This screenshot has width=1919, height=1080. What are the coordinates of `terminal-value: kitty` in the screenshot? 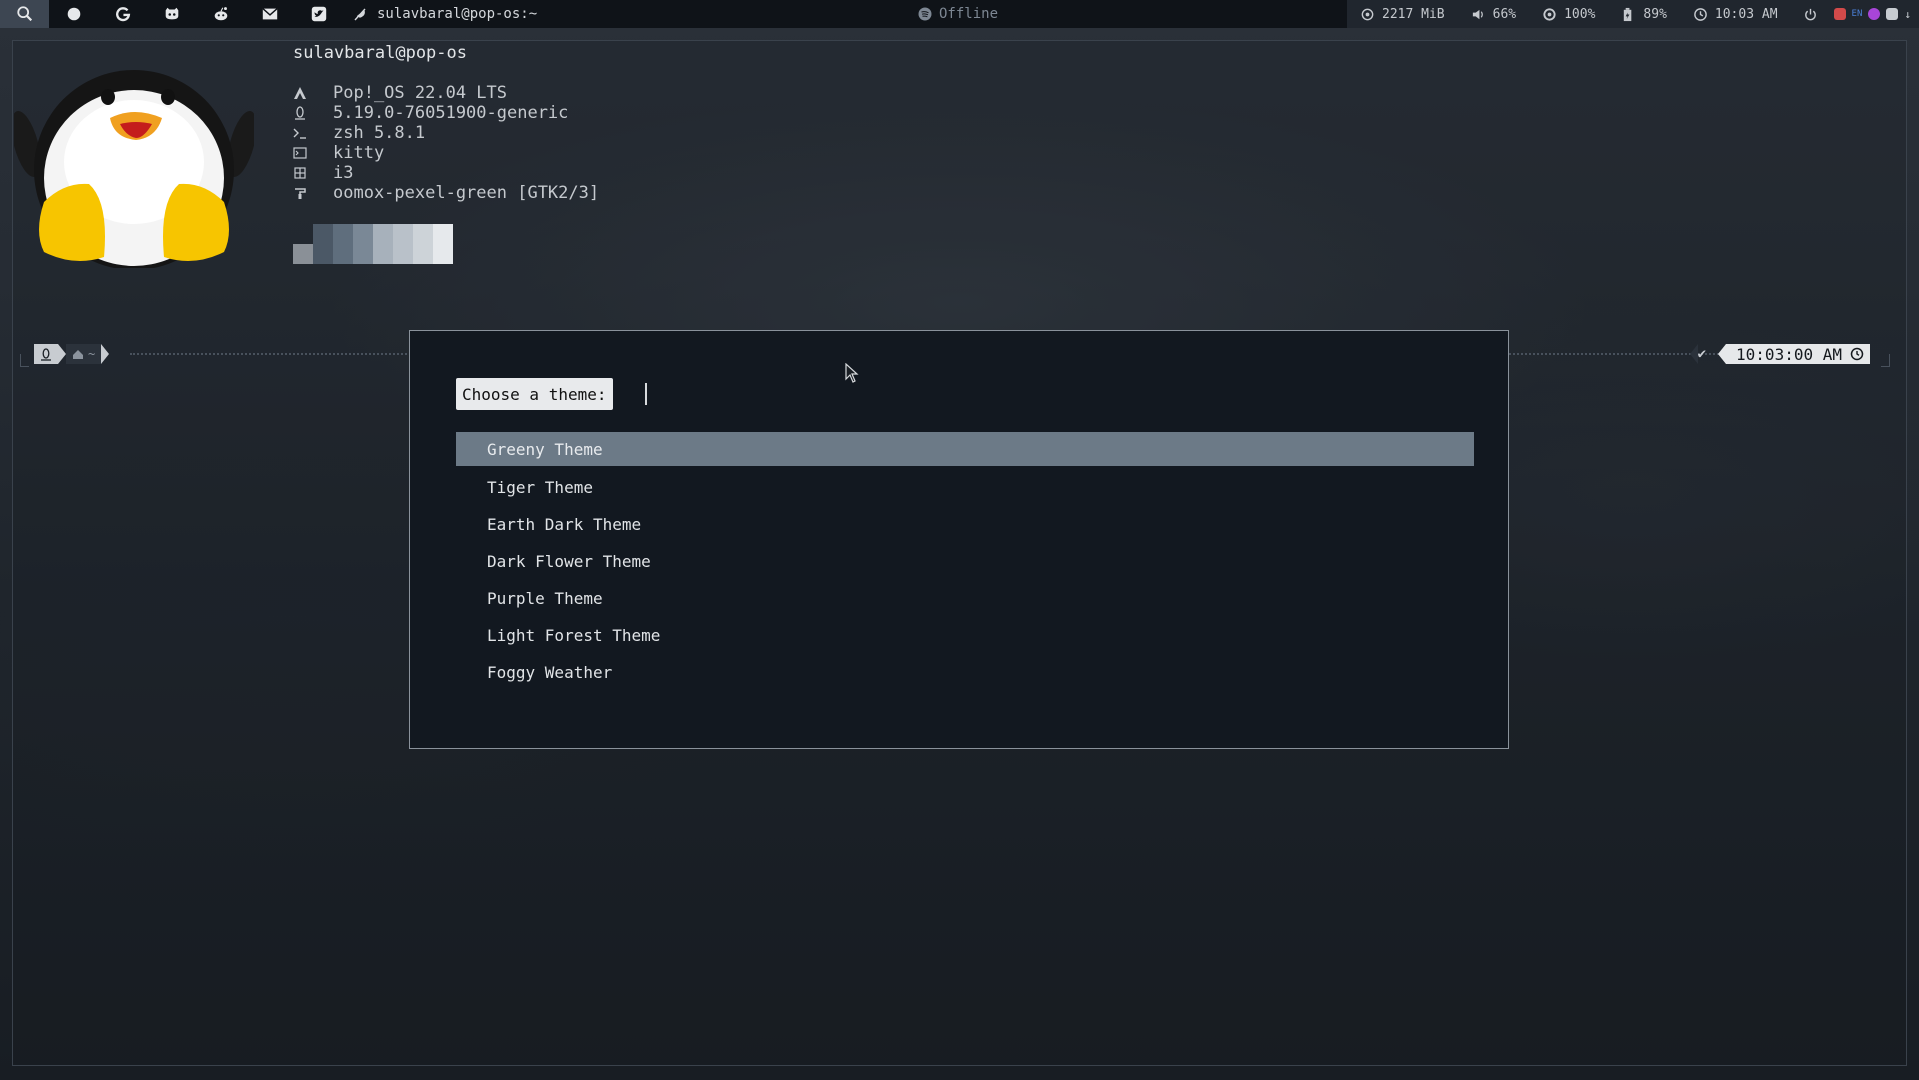 It's located at (359, 153).